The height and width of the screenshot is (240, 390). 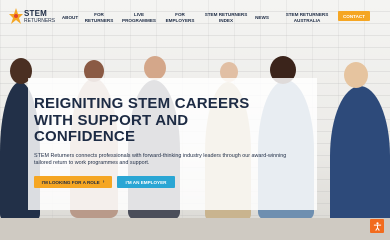 What do you see at coordinates (70, 182) in the screenshot?
I see `looking-for-role-label: I'M LOOKING FOR A ROLE` at bounding box center [70, 182].